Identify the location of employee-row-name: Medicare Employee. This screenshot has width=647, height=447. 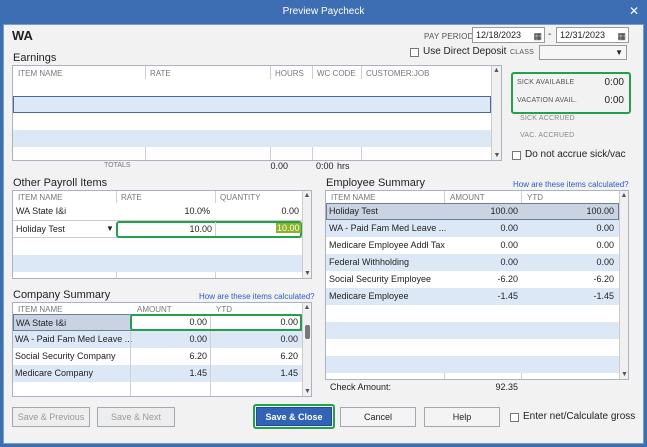
(369, 296).